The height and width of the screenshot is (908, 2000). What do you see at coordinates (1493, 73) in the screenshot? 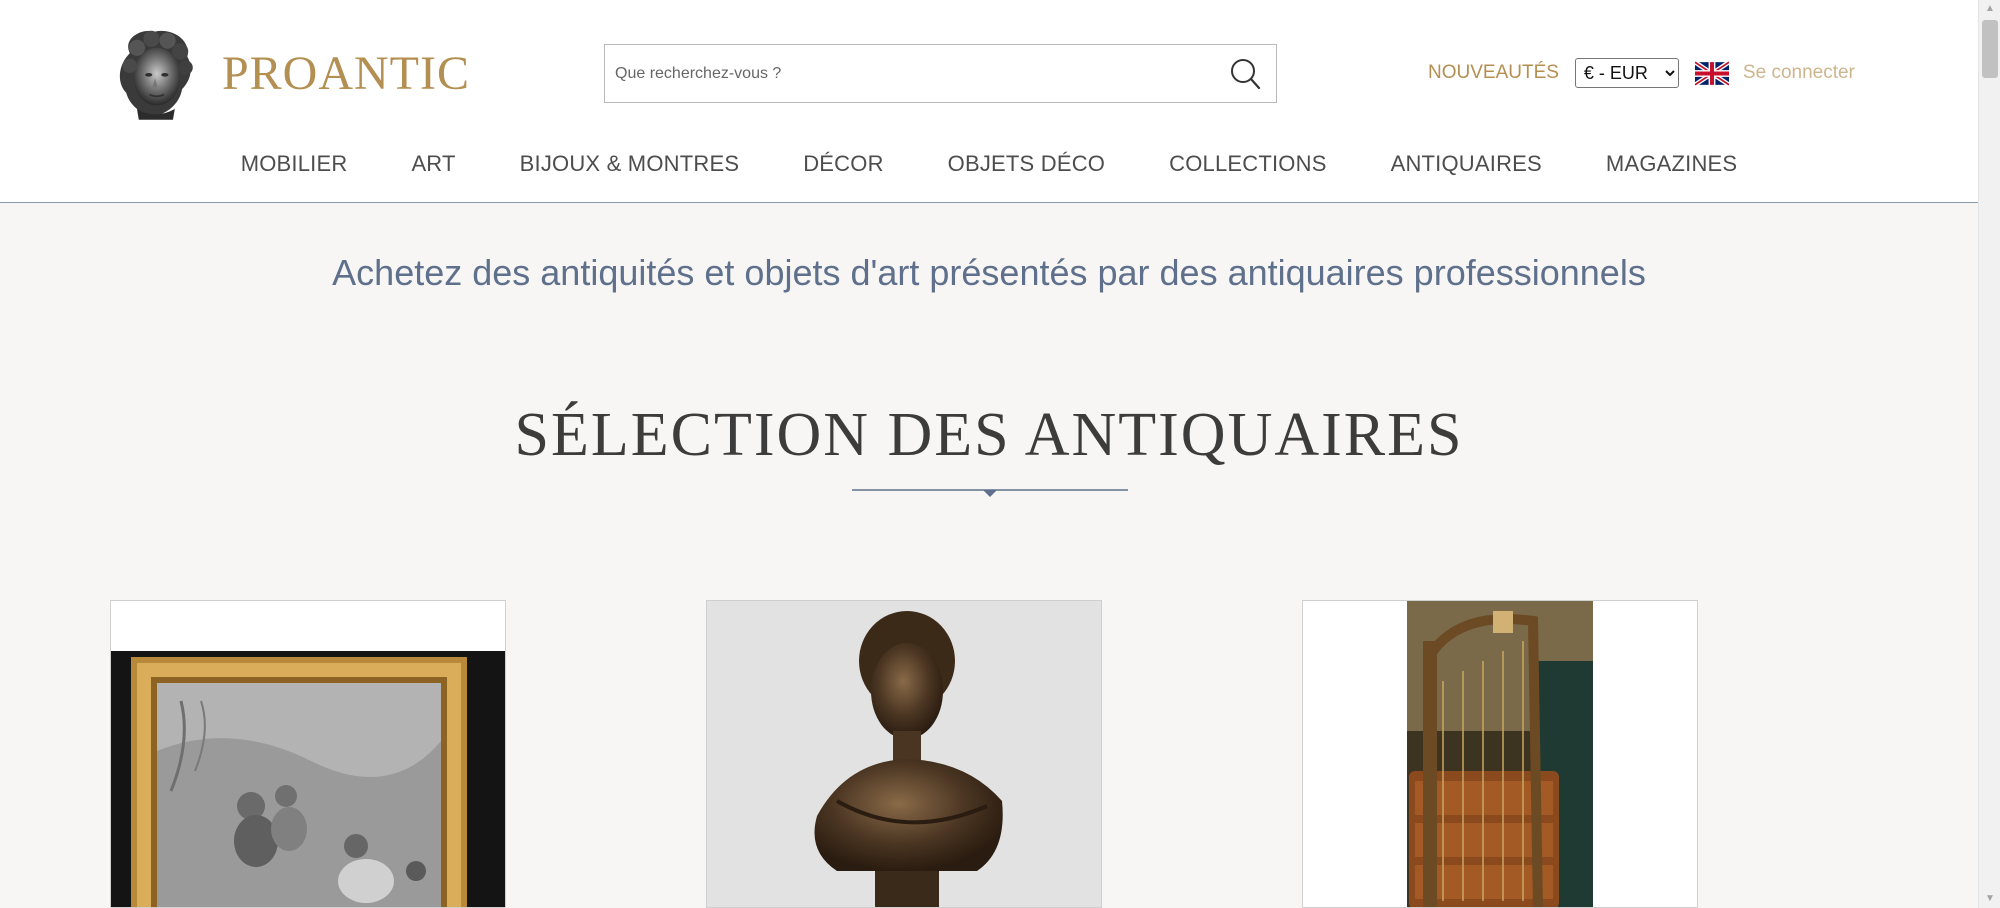
I see `nouveautes-link: NOUVEAUTÉS` at bounding box center [1493, 73].